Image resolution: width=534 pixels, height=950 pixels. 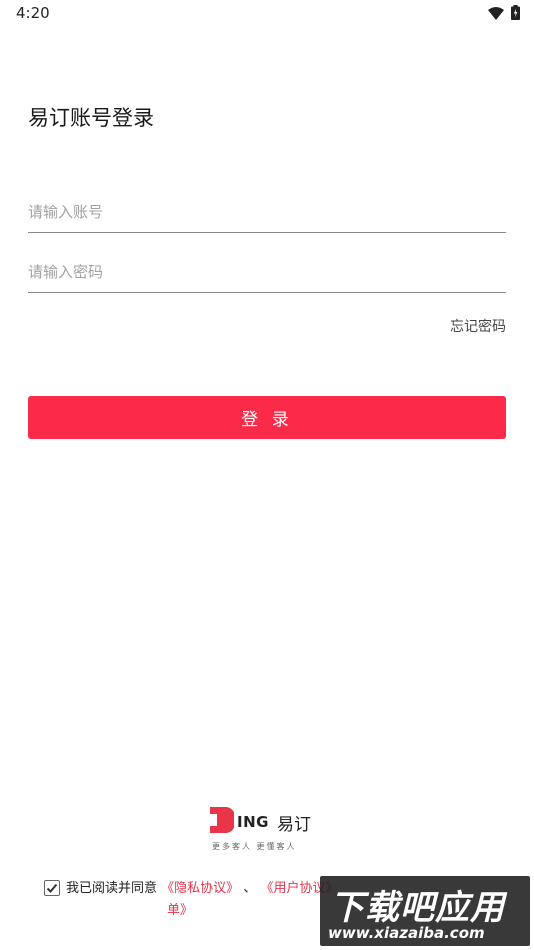 I want to click on wifi-icon, so click(x=496, y=14).